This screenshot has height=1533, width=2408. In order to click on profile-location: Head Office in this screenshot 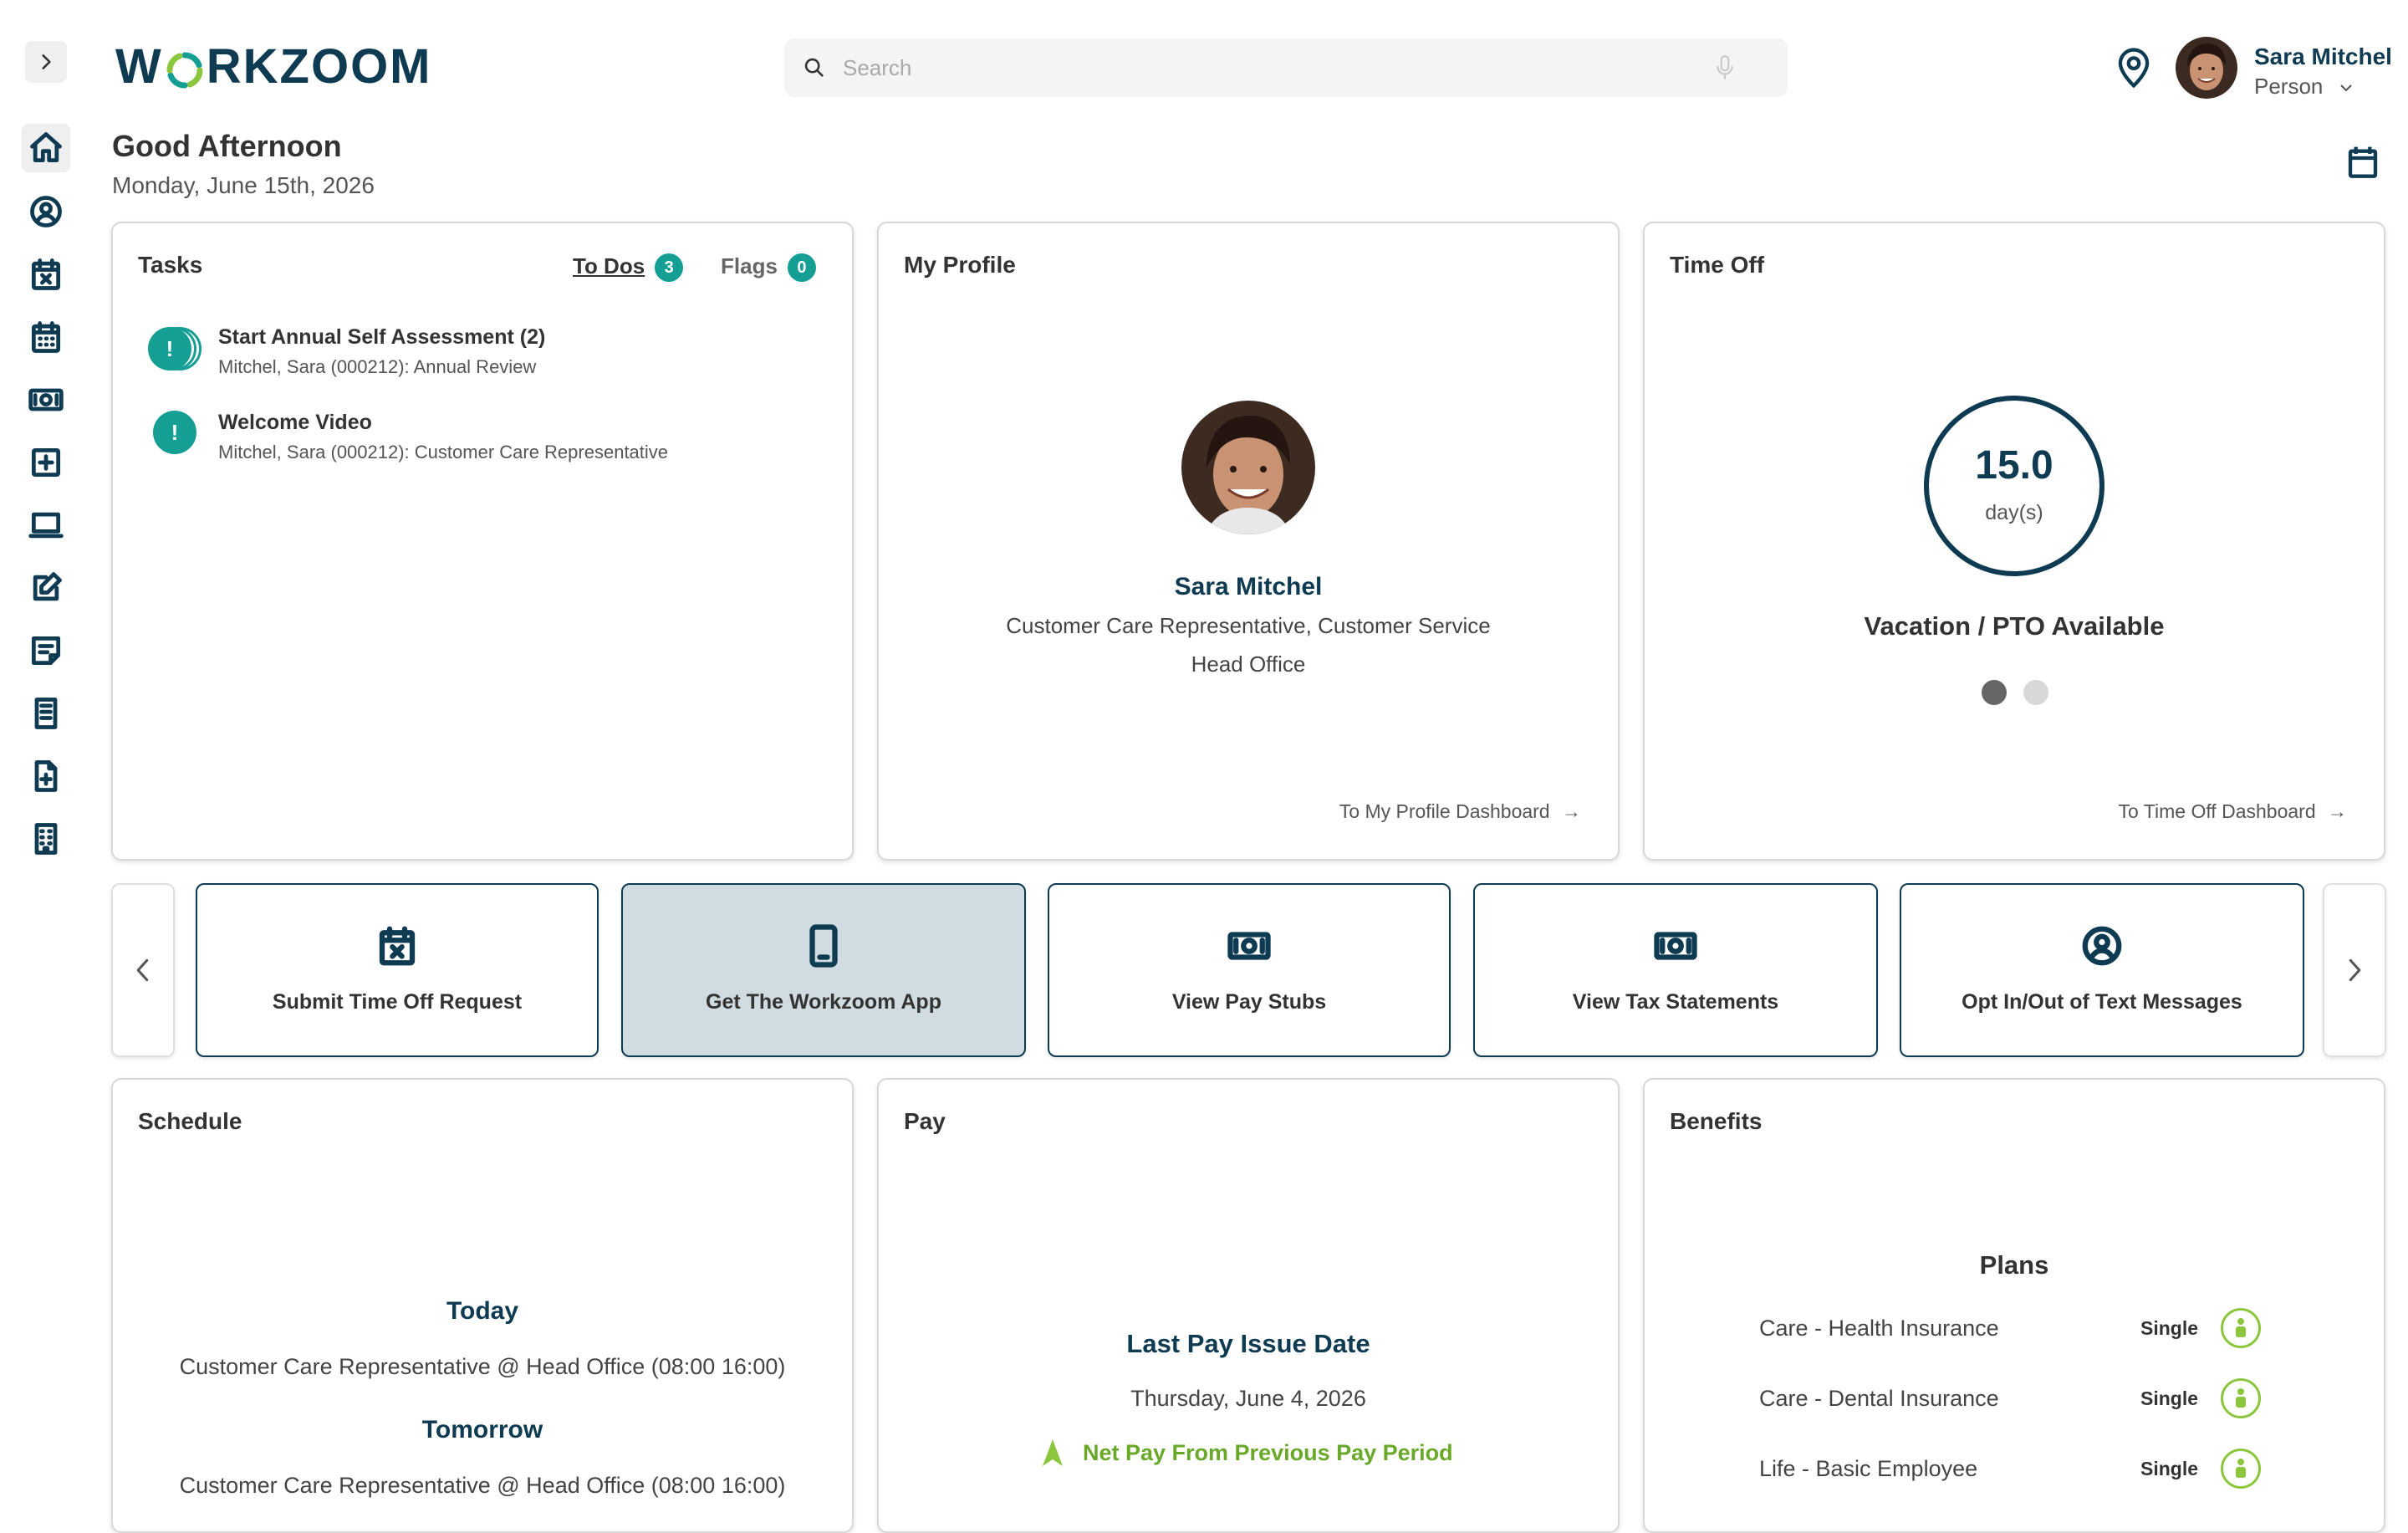, I will do `click(1249, 664)`.